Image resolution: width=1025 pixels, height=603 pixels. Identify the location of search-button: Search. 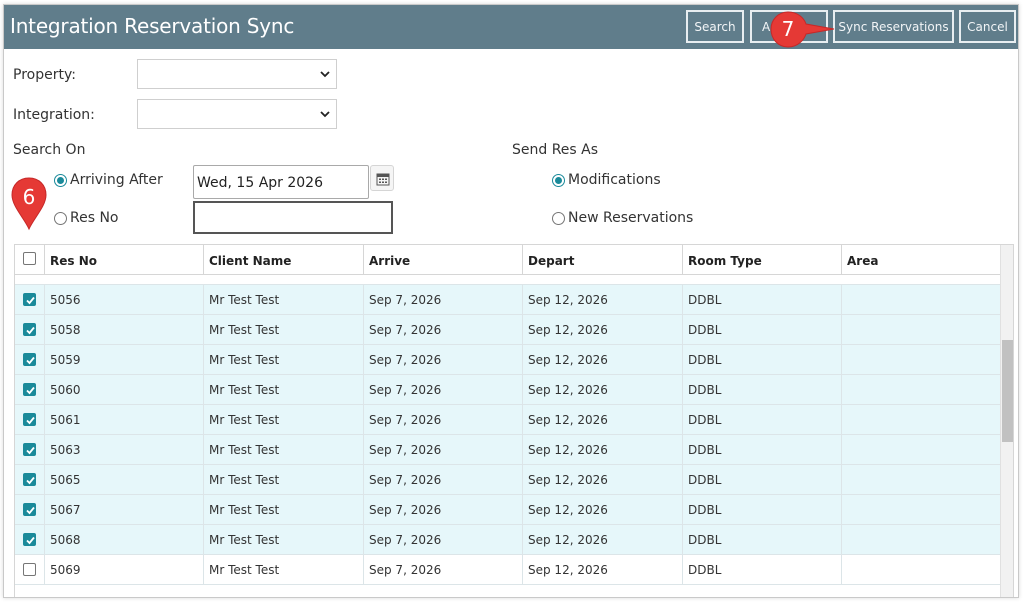
(715, 26).